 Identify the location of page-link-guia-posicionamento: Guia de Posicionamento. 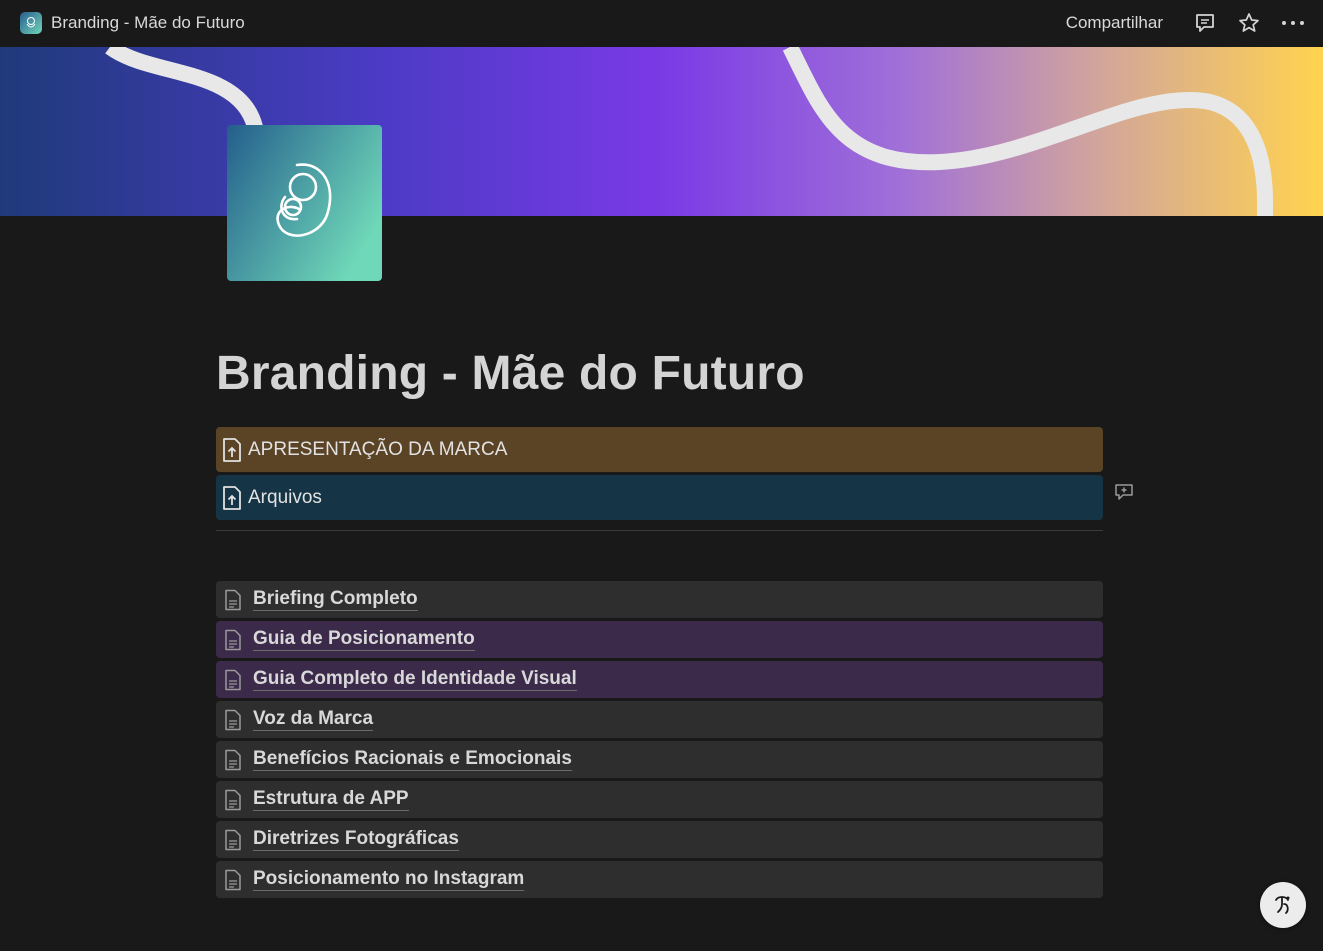
(659, 639).